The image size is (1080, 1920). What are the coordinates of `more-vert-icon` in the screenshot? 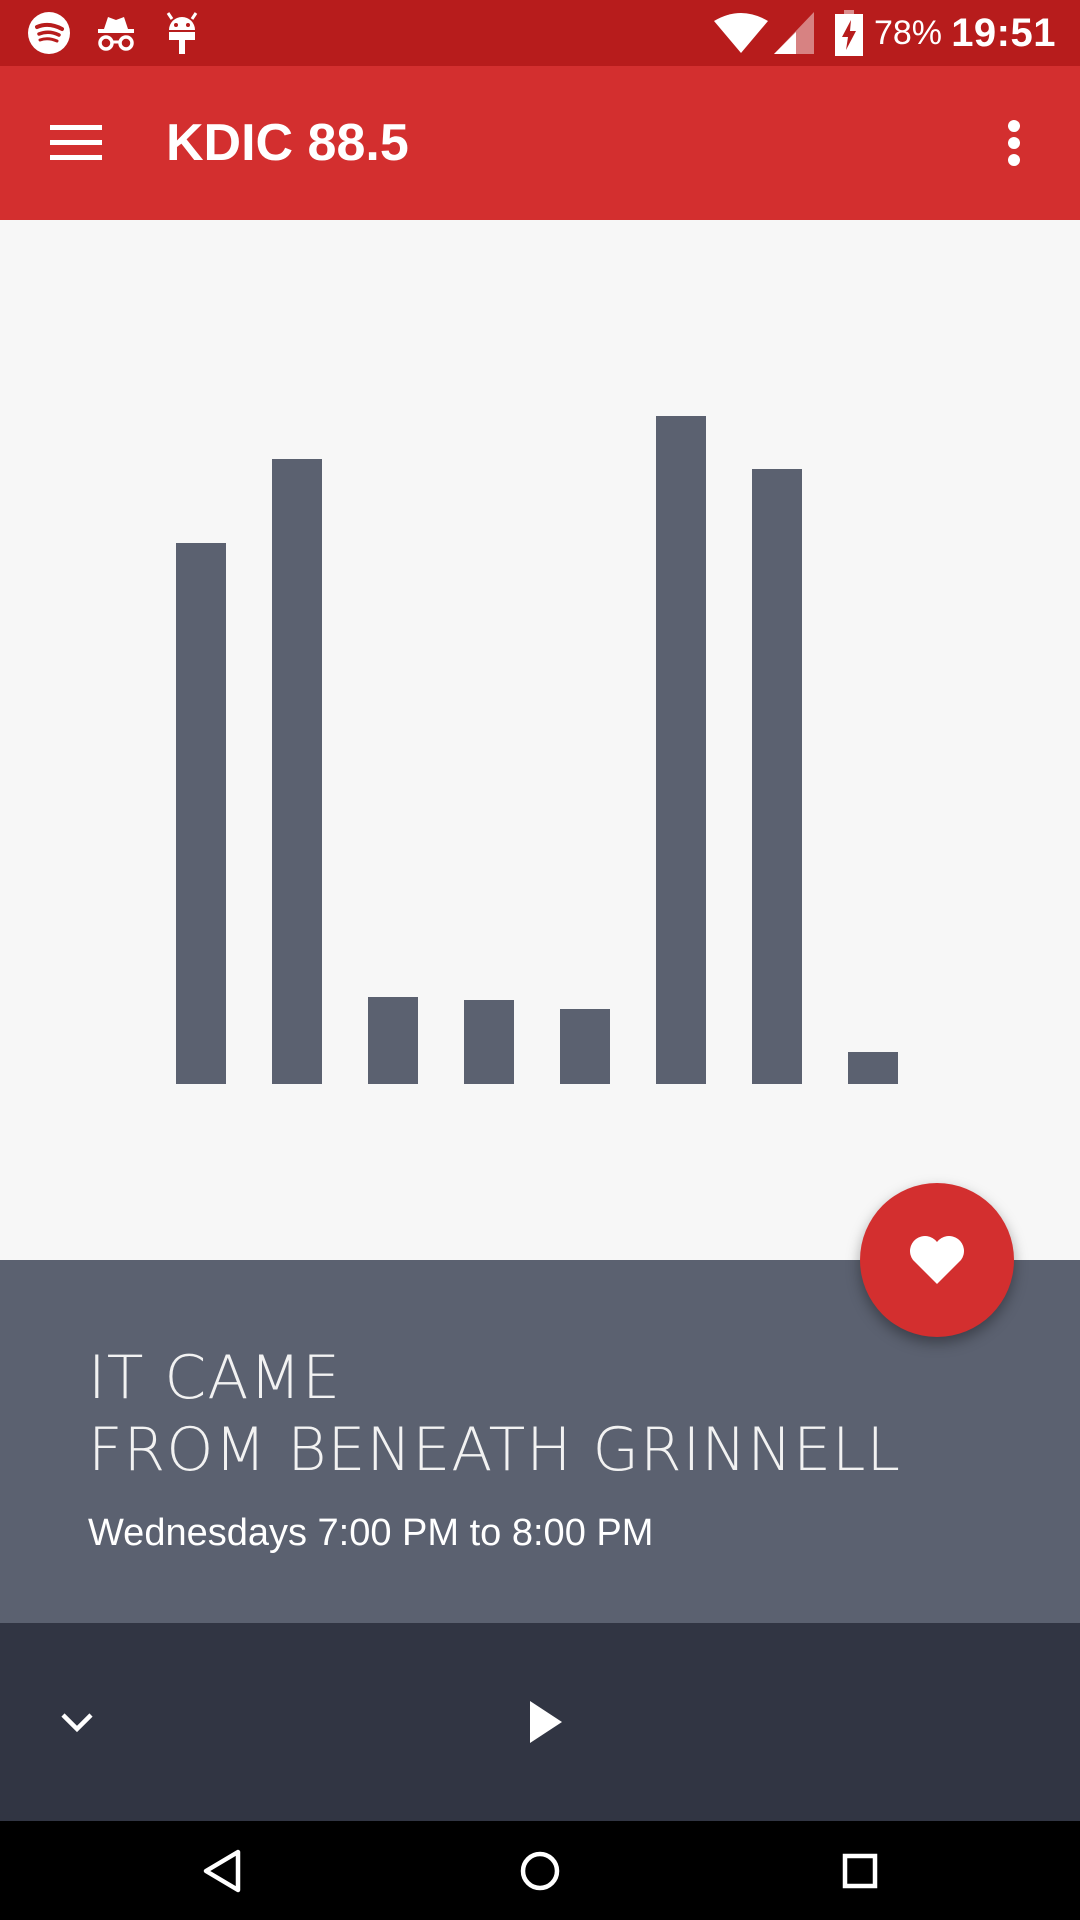 It's located at (1014, 143).